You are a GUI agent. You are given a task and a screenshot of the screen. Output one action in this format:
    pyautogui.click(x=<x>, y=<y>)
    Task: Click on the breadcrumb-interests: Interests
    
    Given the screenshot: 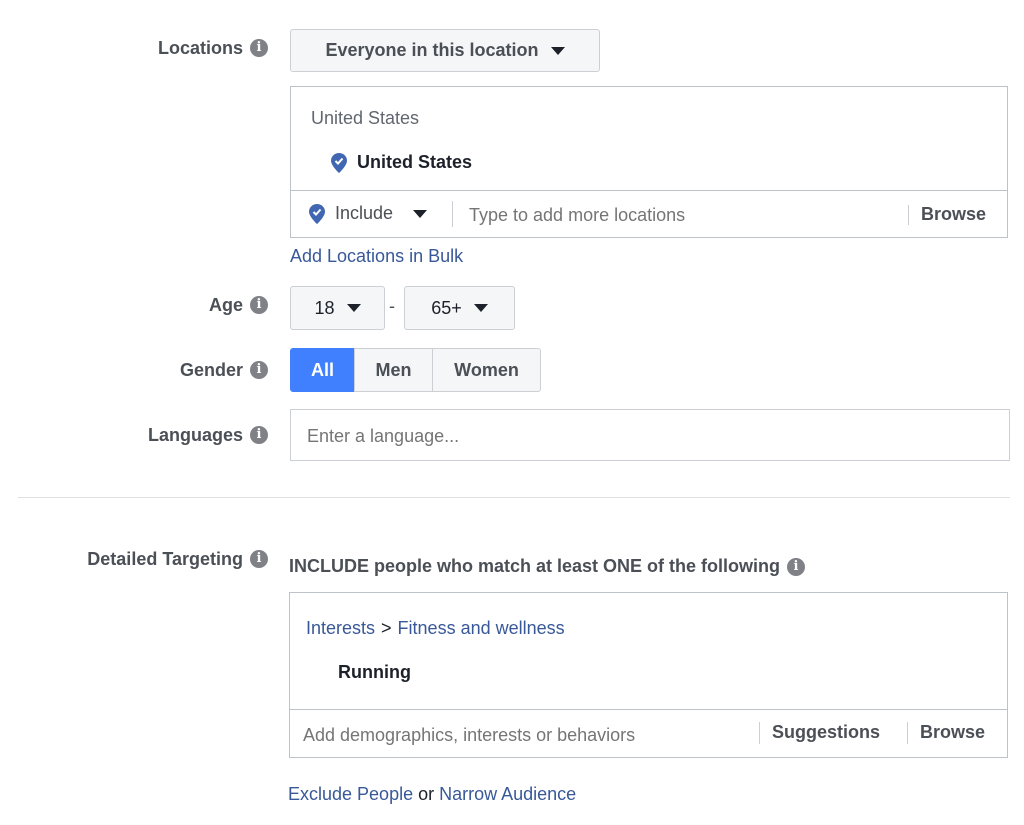 What is the action you would take?
    pyautogui.click(x=340, y=628)
    